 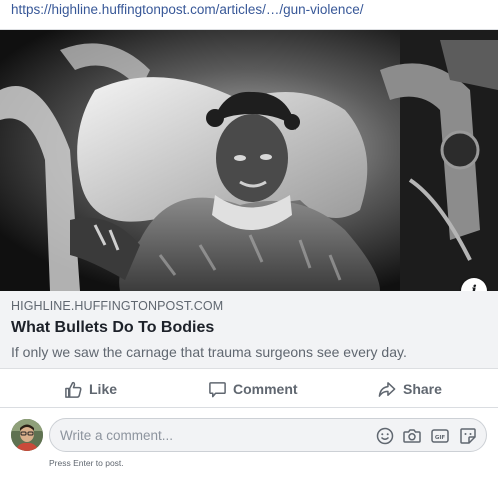 What do you see at coordinates (210, 435) in the screenshot?
I see `comment-input` at bounding box center [210, 435].